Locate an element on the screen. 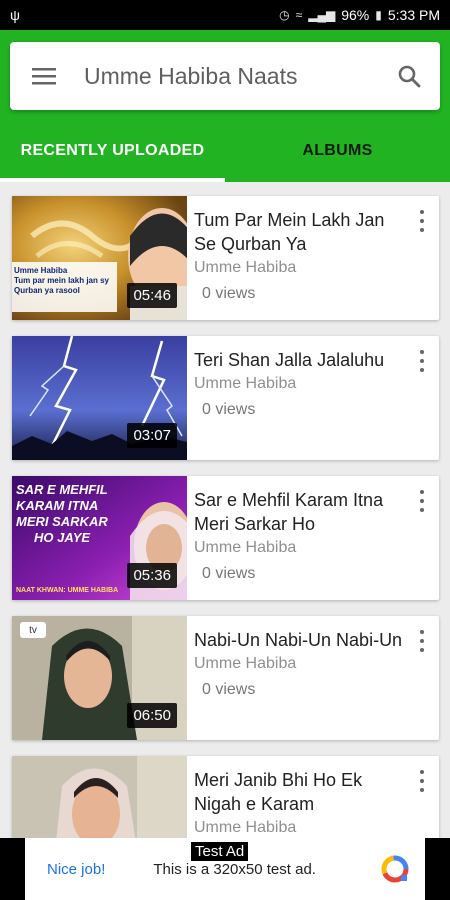  thumbnail-line: Tum par mein lakh jan sy is located at coordinates (61, 280).